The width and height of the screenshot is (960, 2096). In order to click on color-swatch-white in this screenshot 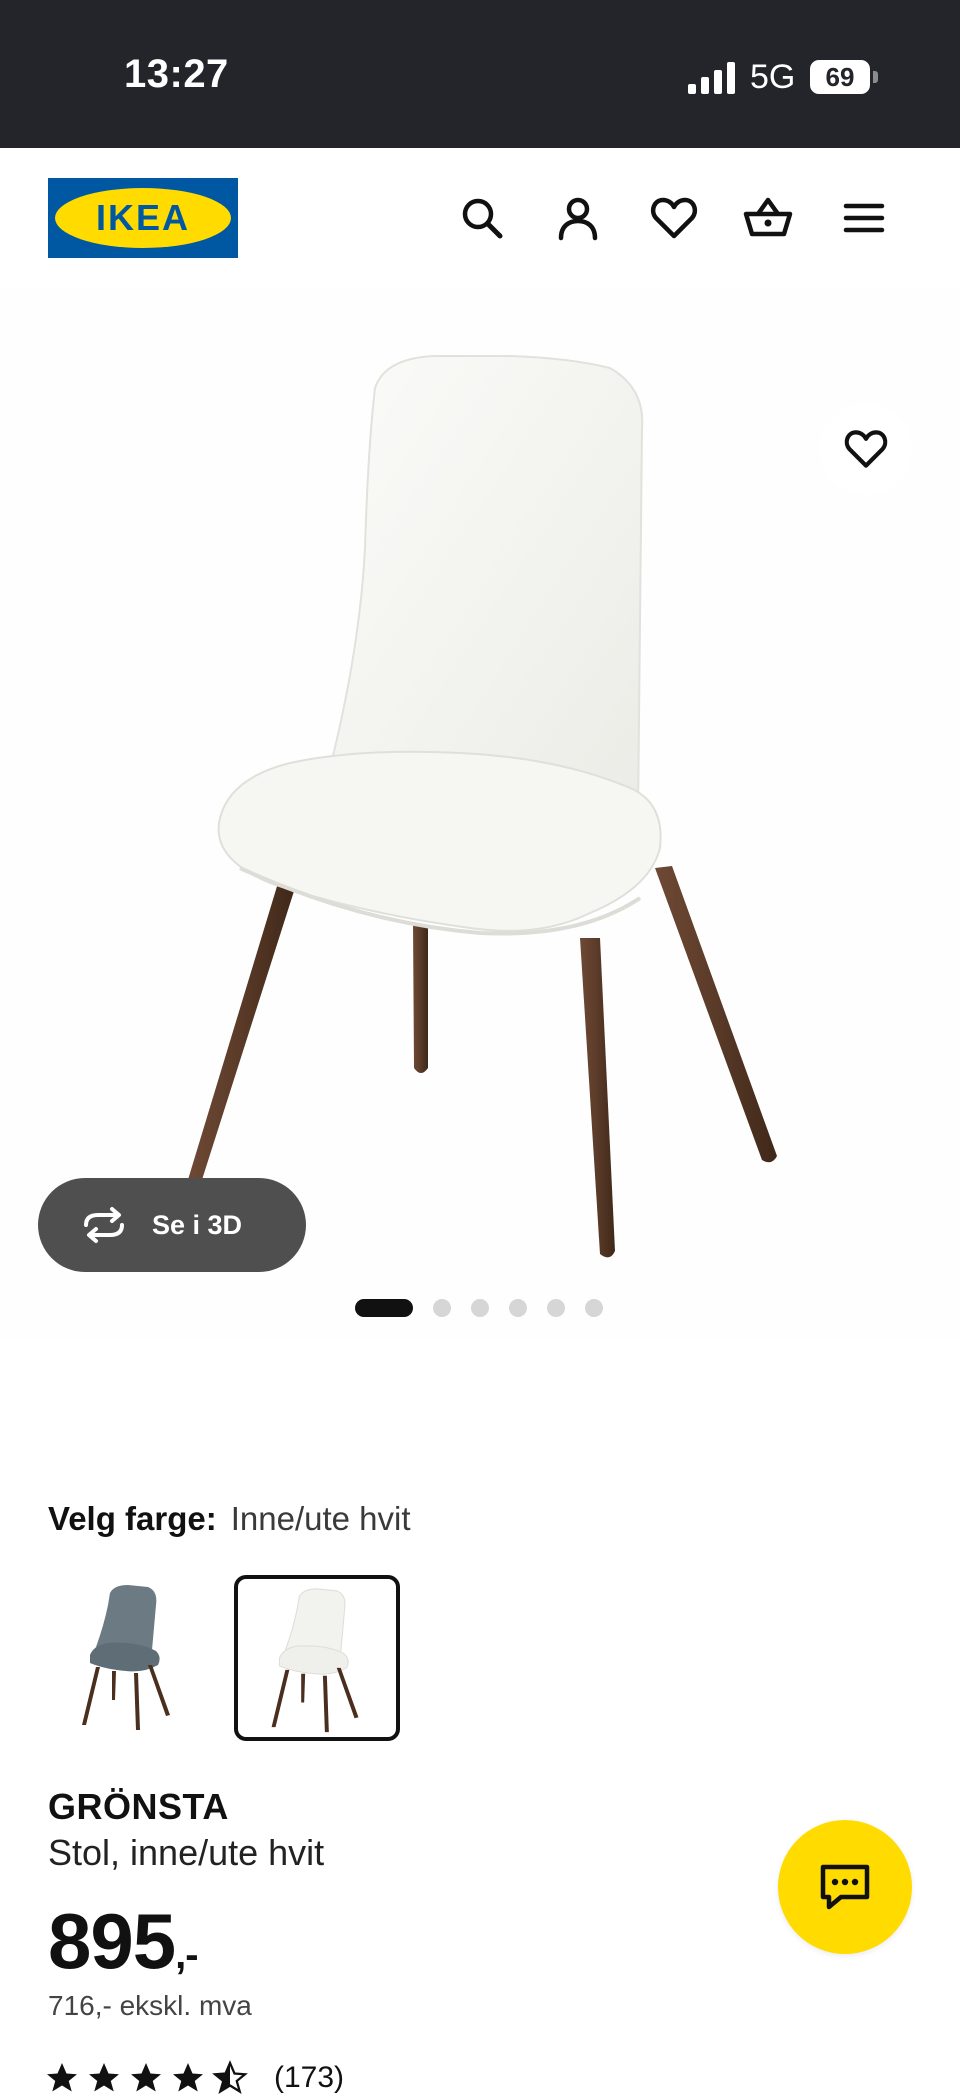, I will do `click(317, 1658)`.